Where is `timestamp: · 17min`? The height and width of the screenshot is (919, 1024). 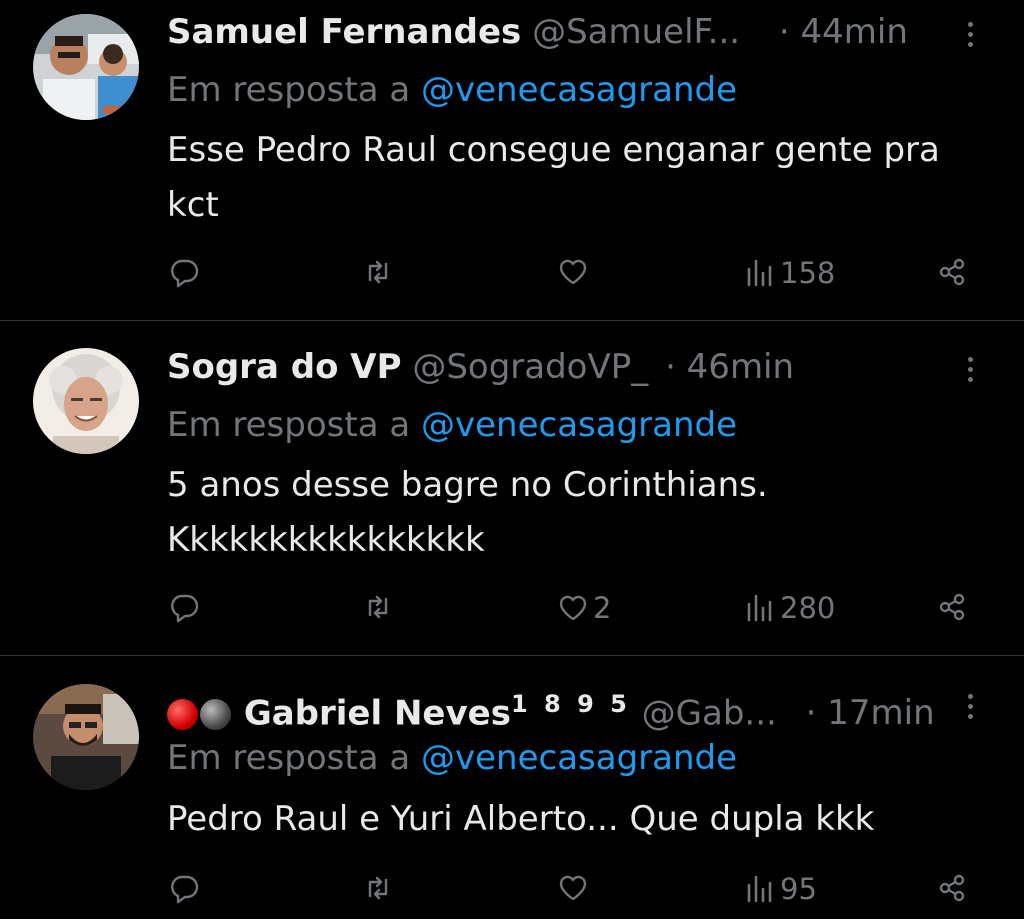
timestamp: · 17min is located at coordinates (870, 713).